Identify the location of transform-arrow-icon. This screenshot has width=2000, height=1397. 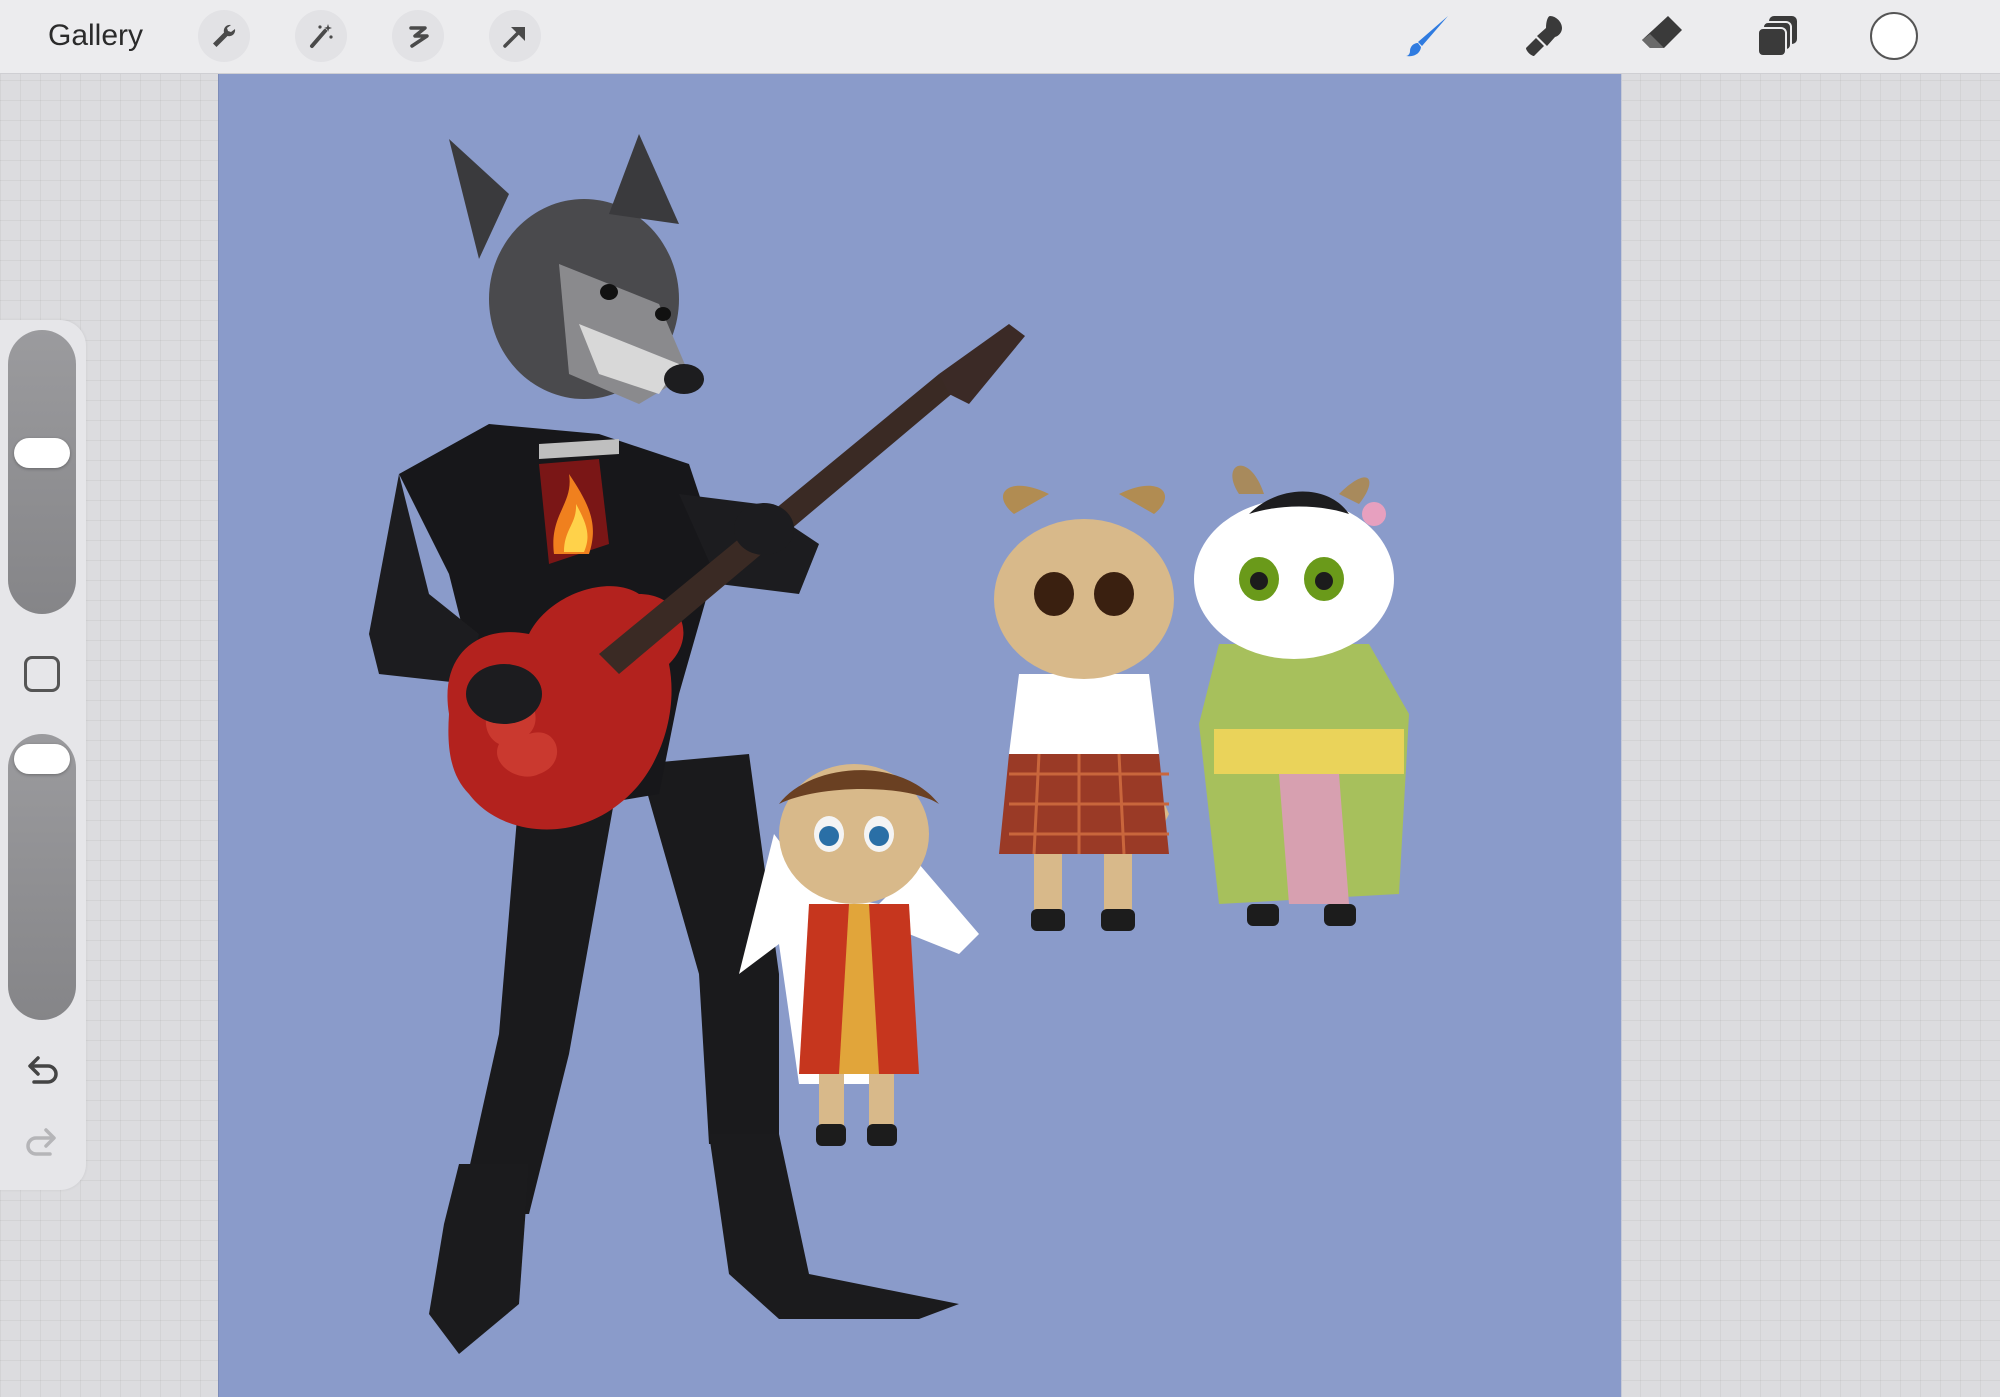
(514, 37).